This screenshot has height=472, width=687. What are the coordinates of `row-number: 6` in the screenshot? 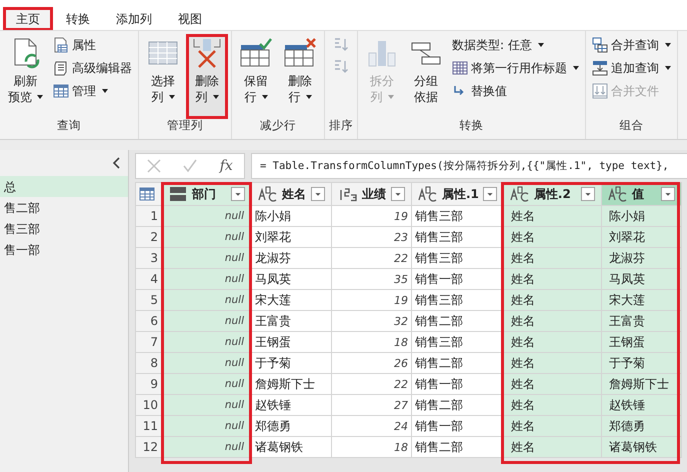 It's located at (149, 321).